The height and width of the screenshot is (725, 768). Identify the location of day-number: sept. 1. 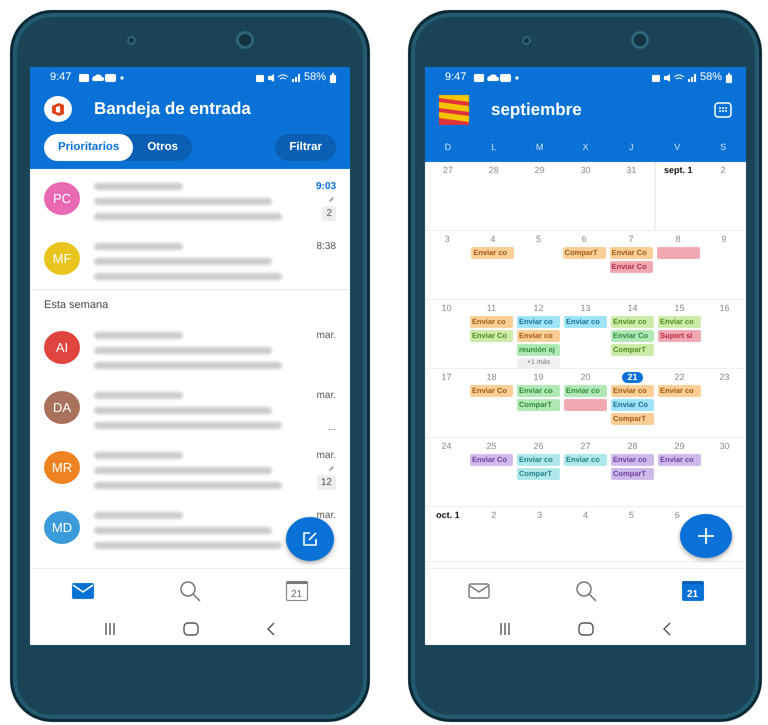
(678, 170).